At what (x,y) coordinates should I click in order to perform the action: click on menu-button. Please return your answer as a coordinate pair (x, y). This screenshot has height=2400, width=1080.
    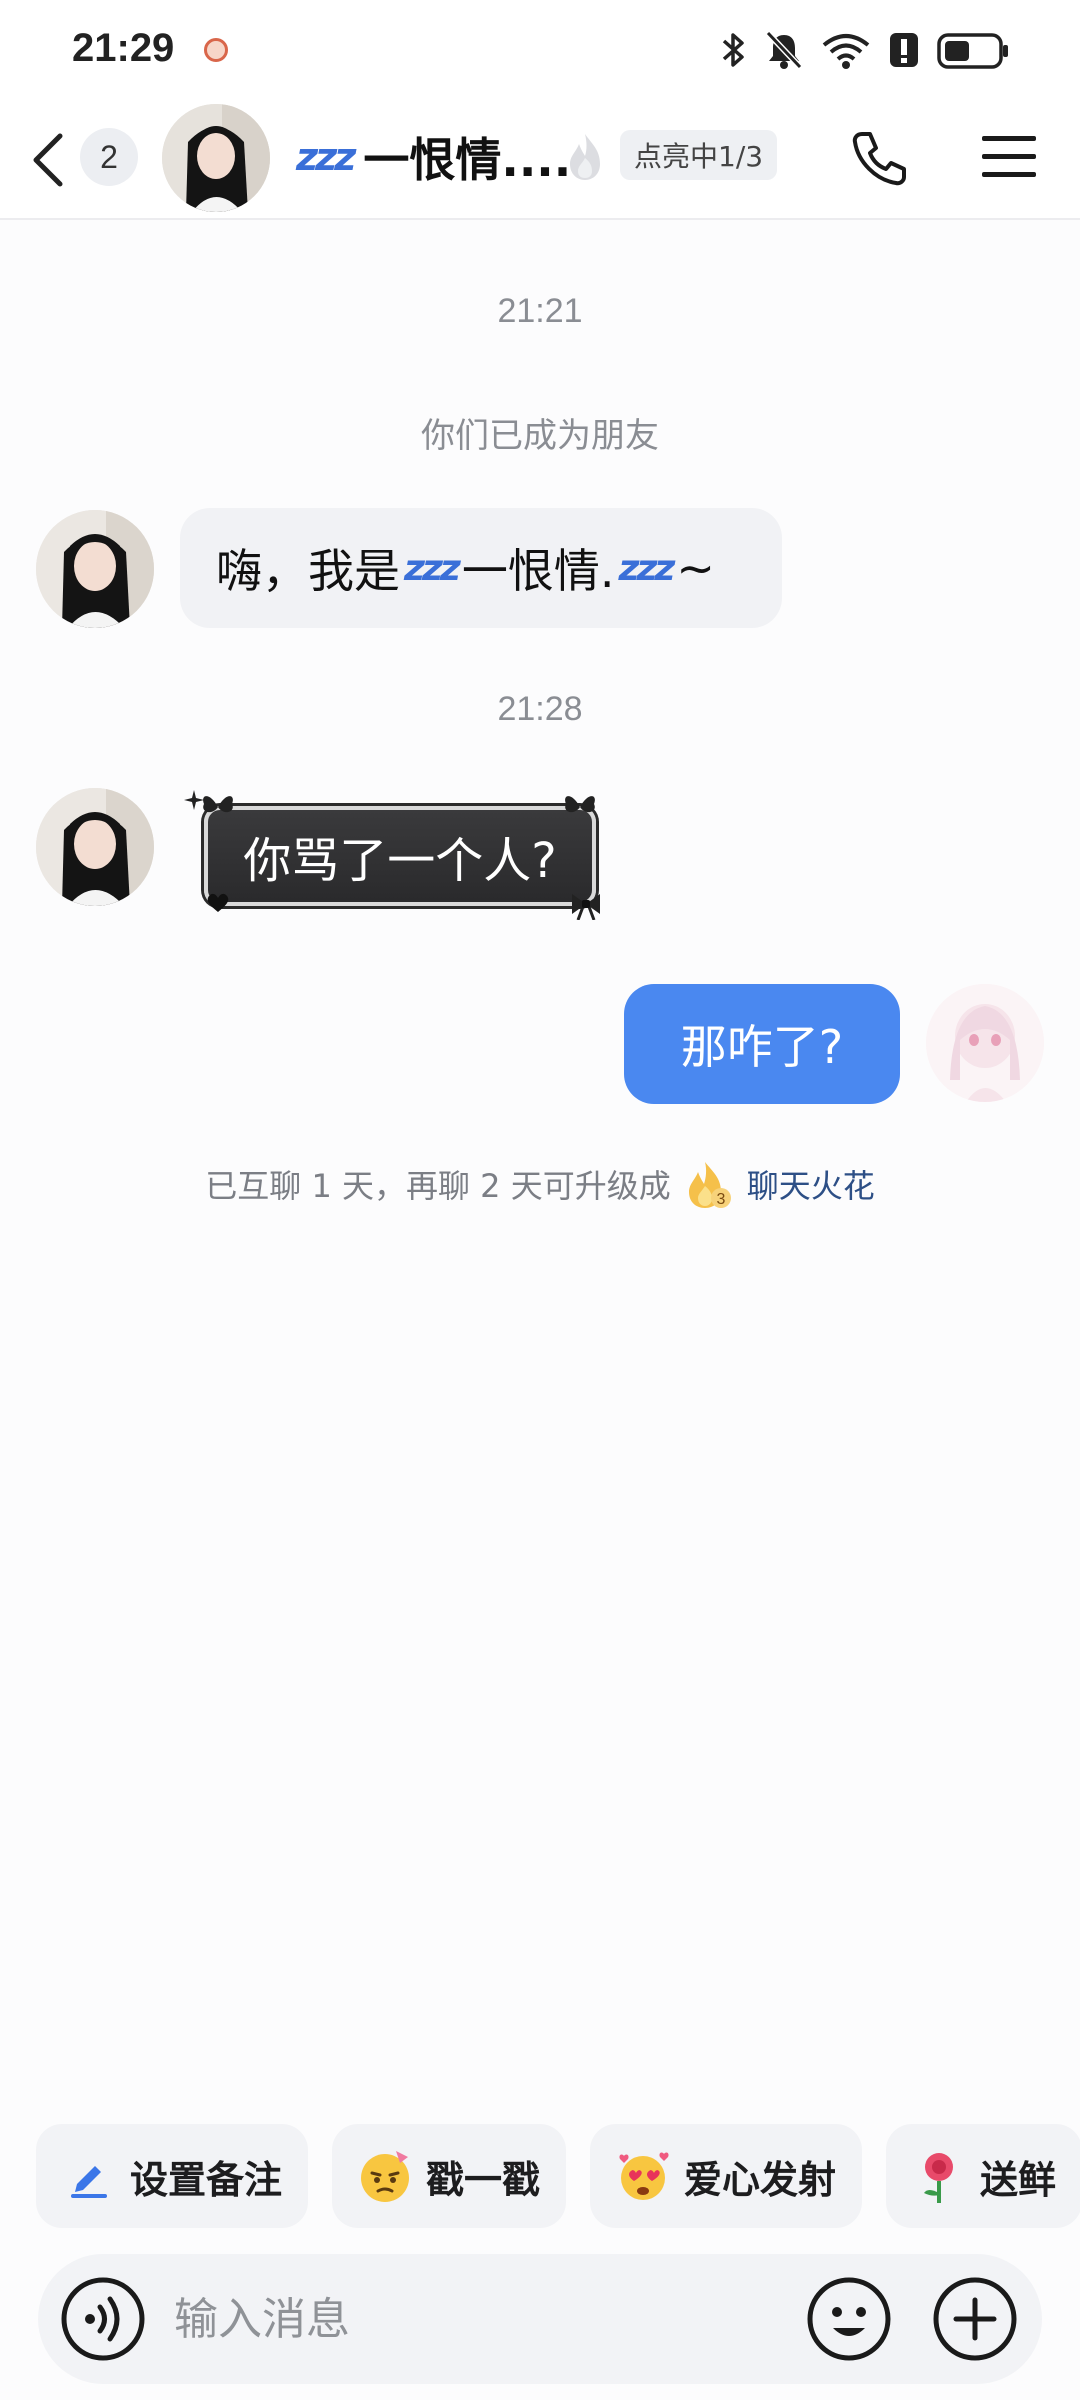
    Looking at the image, I should click on (1009, 157).